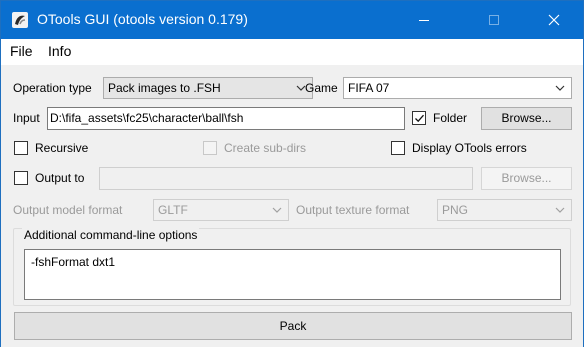 This screenshot has height=347, width=584. Describe the element at coordinates (369, 88) in the screenshot. I see `game-value: FIFA 07` at that location.